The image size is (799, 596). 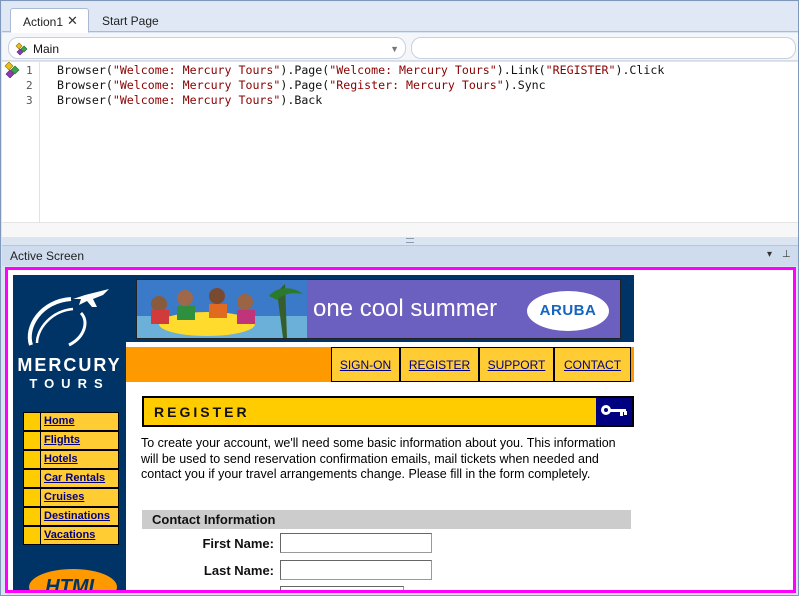 What do you see at coordinates (77, 516) in the screenshot?
I see `side-nav-link: Destinations` at bounding box center [77, 516].